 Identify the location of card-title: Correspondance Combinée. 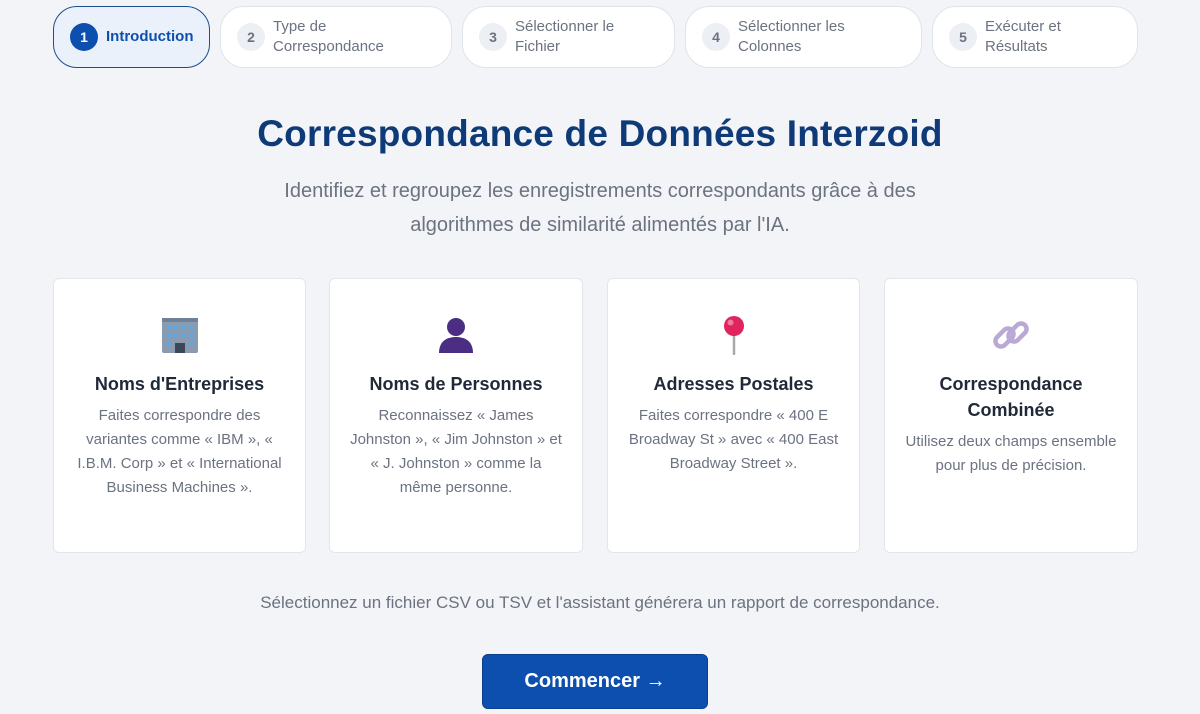
(1011, 397).